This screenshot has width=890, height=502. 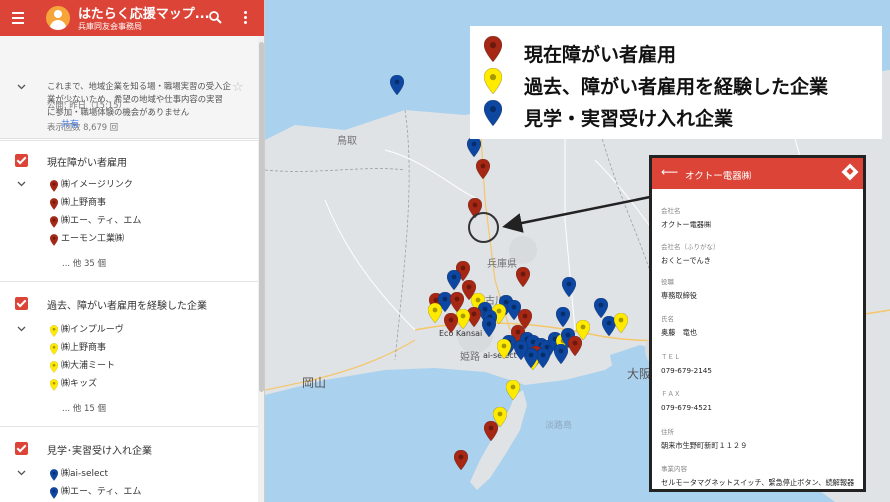 What do you see at coordinates (667, 282) in the screenshot?
I see `field-label: 役職` at bounding box center [667, 282].